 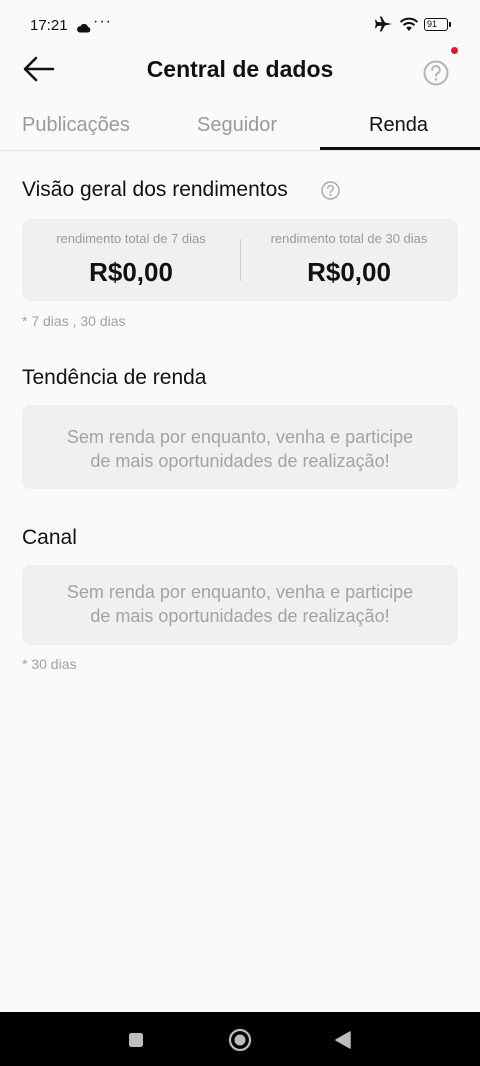 I want to click on overview-footnote: * 7 dias , 30 dias, so click(x=74, y=321).